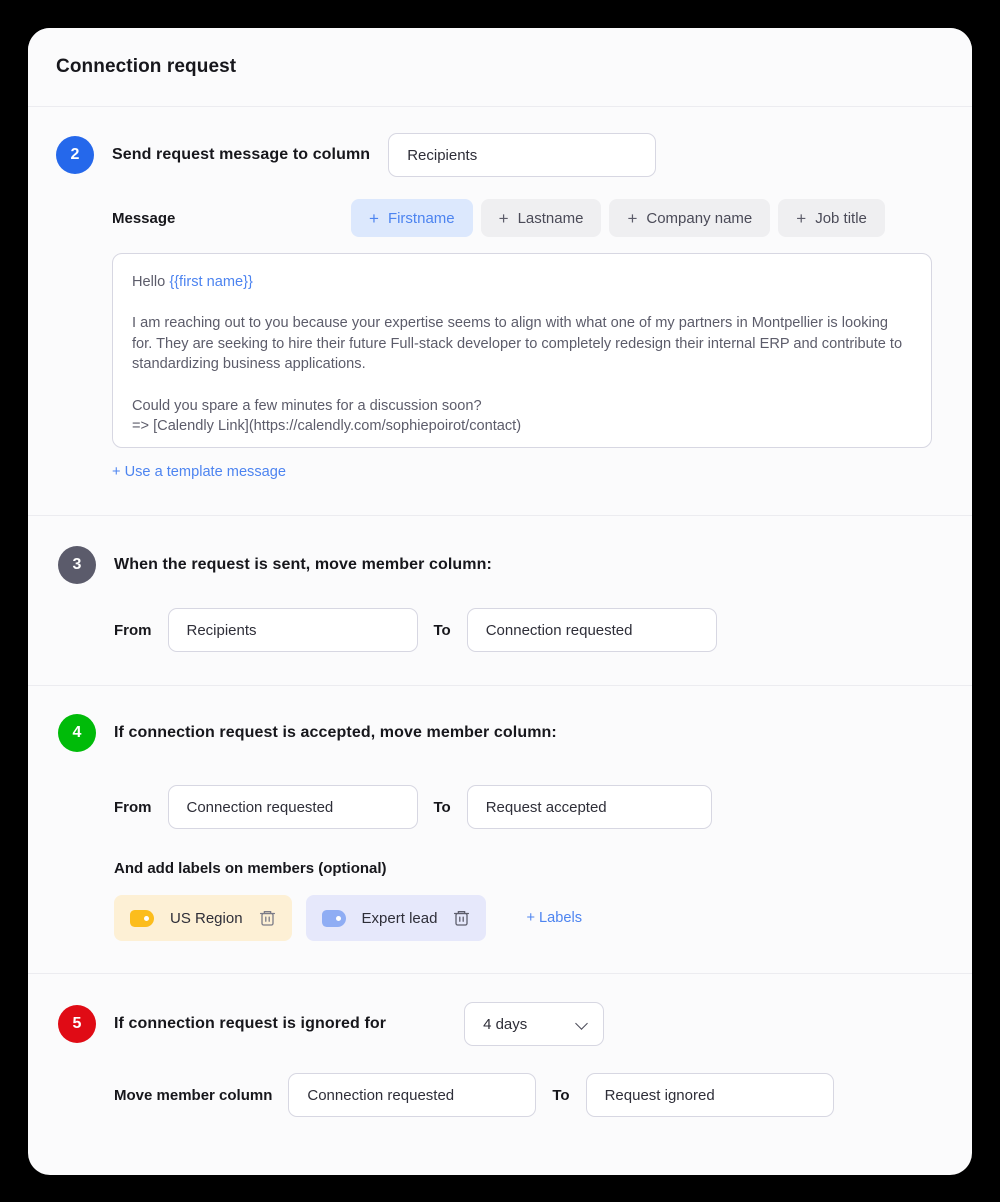 This screenshot has height=1202, width=1000. Describe the element at coordinates (146, 66) in the screenshot. I see `page-title: Connection request` at that location.